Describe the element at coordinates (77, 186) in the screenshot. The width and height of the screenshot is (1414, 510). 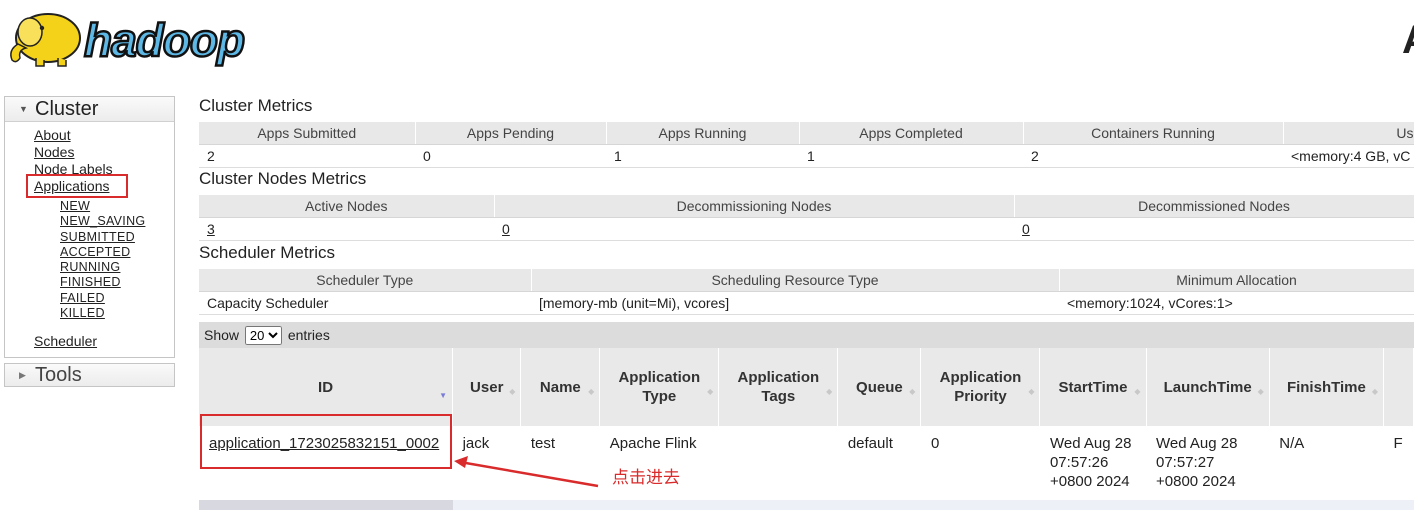
I see `applications-highlight-box` at that location.